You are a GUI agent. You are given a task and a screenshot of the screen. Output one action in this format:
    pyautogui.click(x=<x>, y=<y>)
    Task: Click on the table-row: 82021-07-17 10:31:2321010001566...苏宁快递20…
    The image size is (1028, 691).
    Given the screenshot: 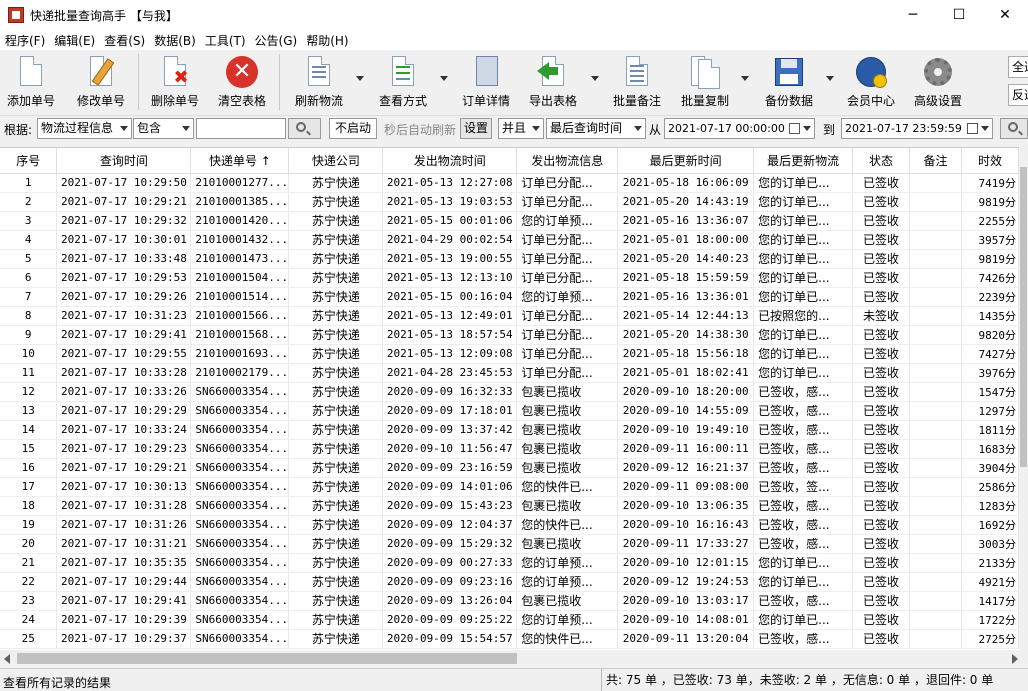 What is the action you would take?
    pyautogui.click(x=509, y=315)
    